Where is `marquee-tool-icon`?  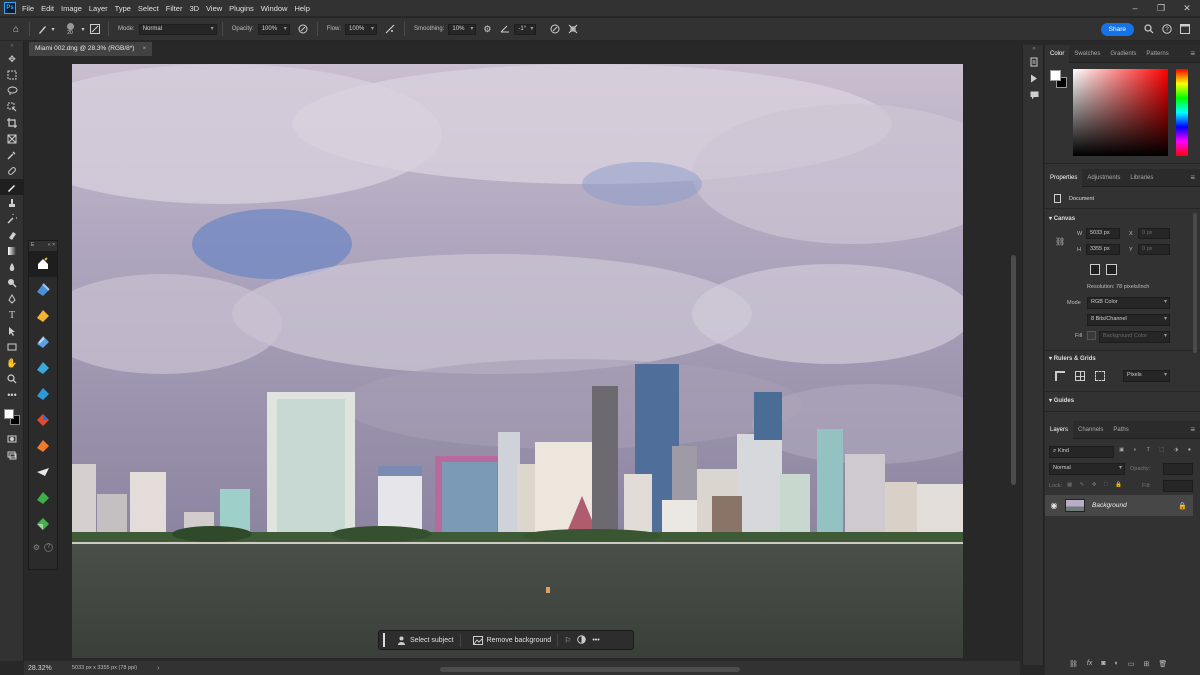 marquee-tool-icon is located at coordinates (12, 75).